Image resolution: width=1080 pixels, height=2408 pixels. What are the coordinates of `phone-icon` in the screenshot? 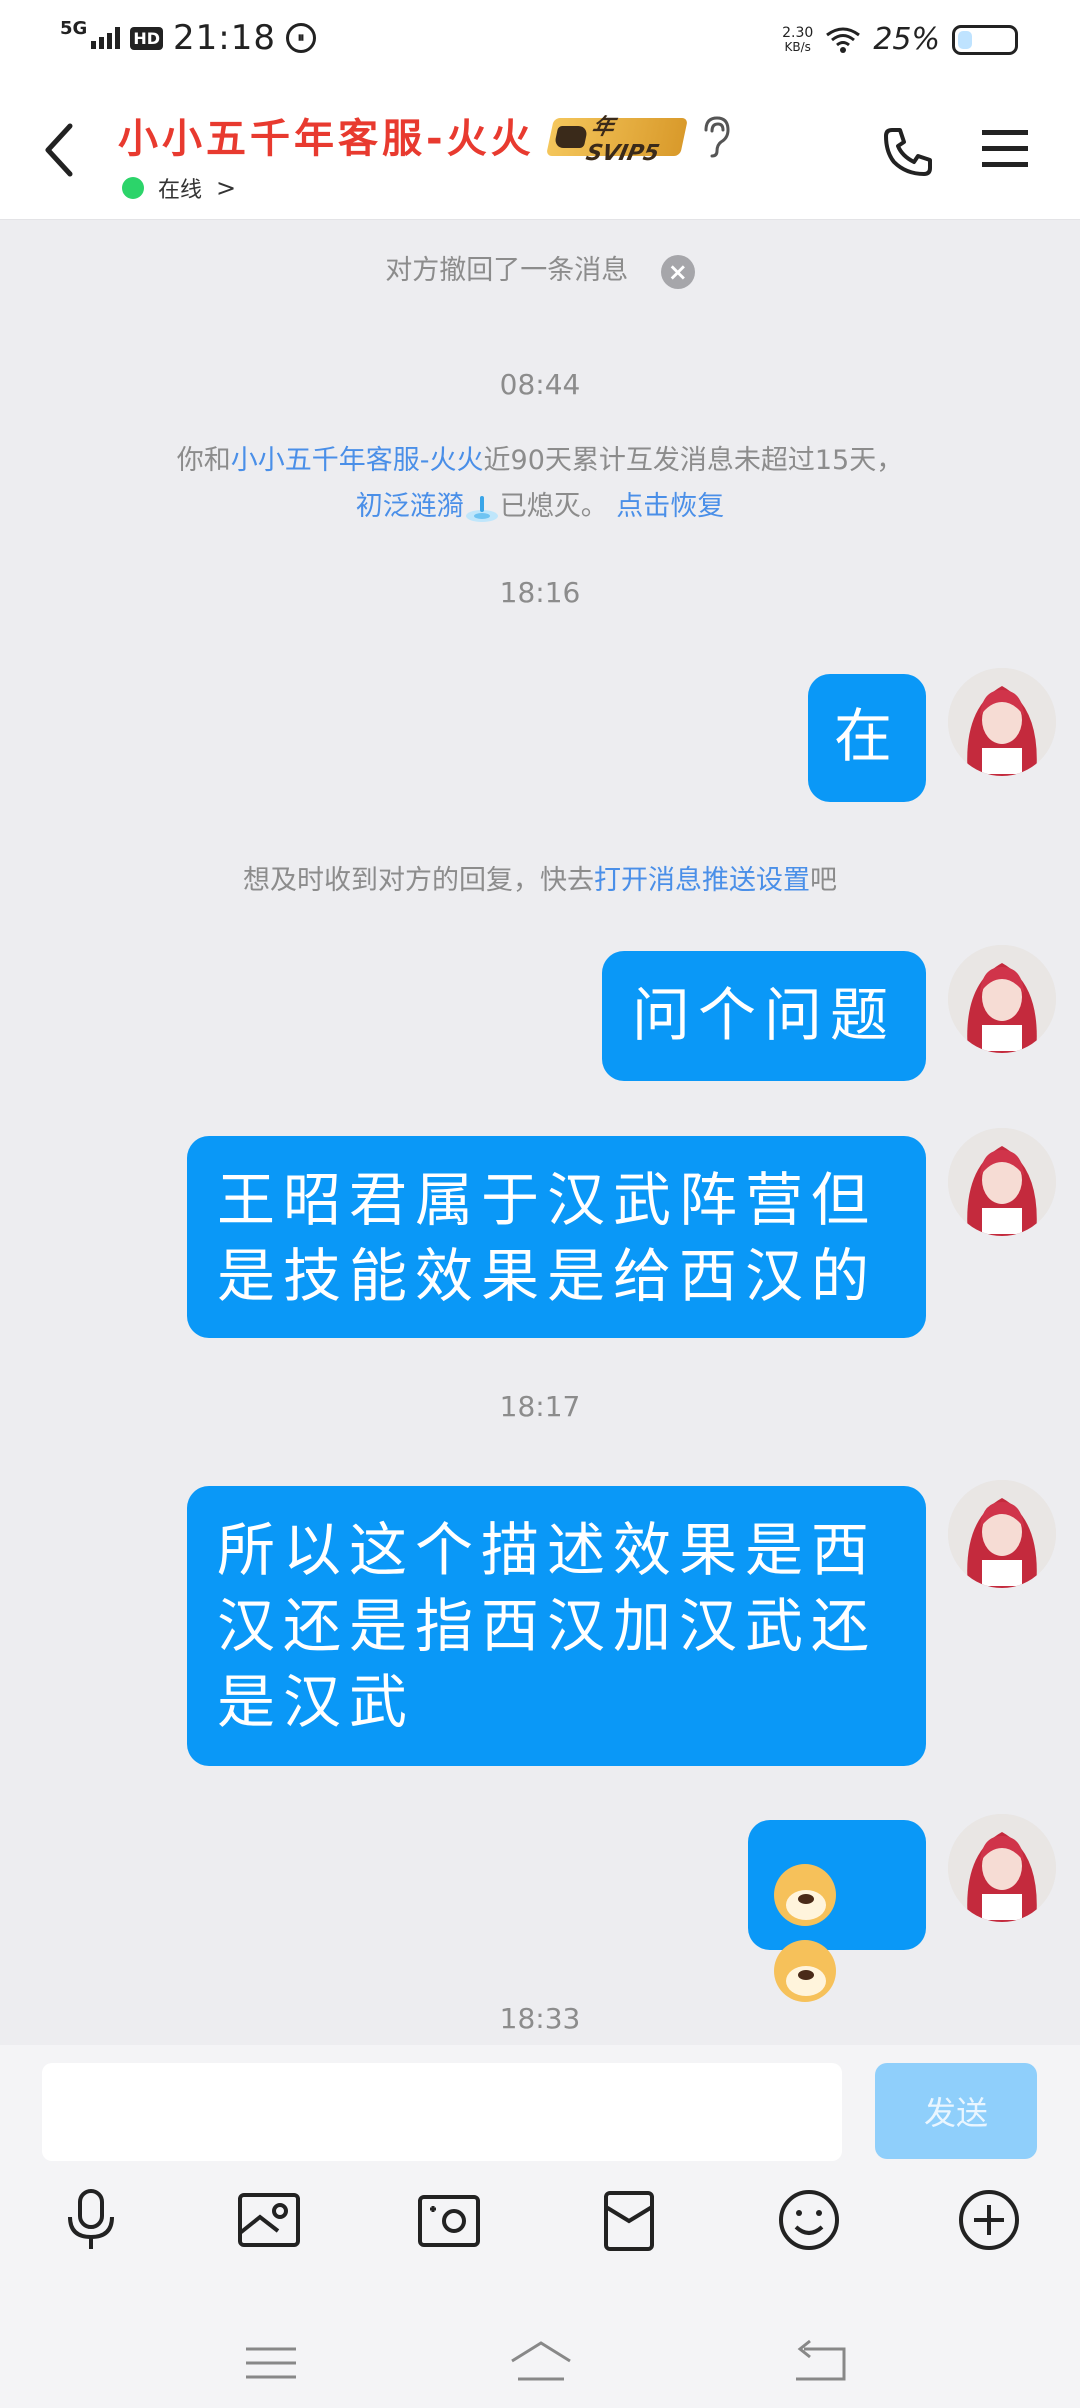 It's located at (908, 152).